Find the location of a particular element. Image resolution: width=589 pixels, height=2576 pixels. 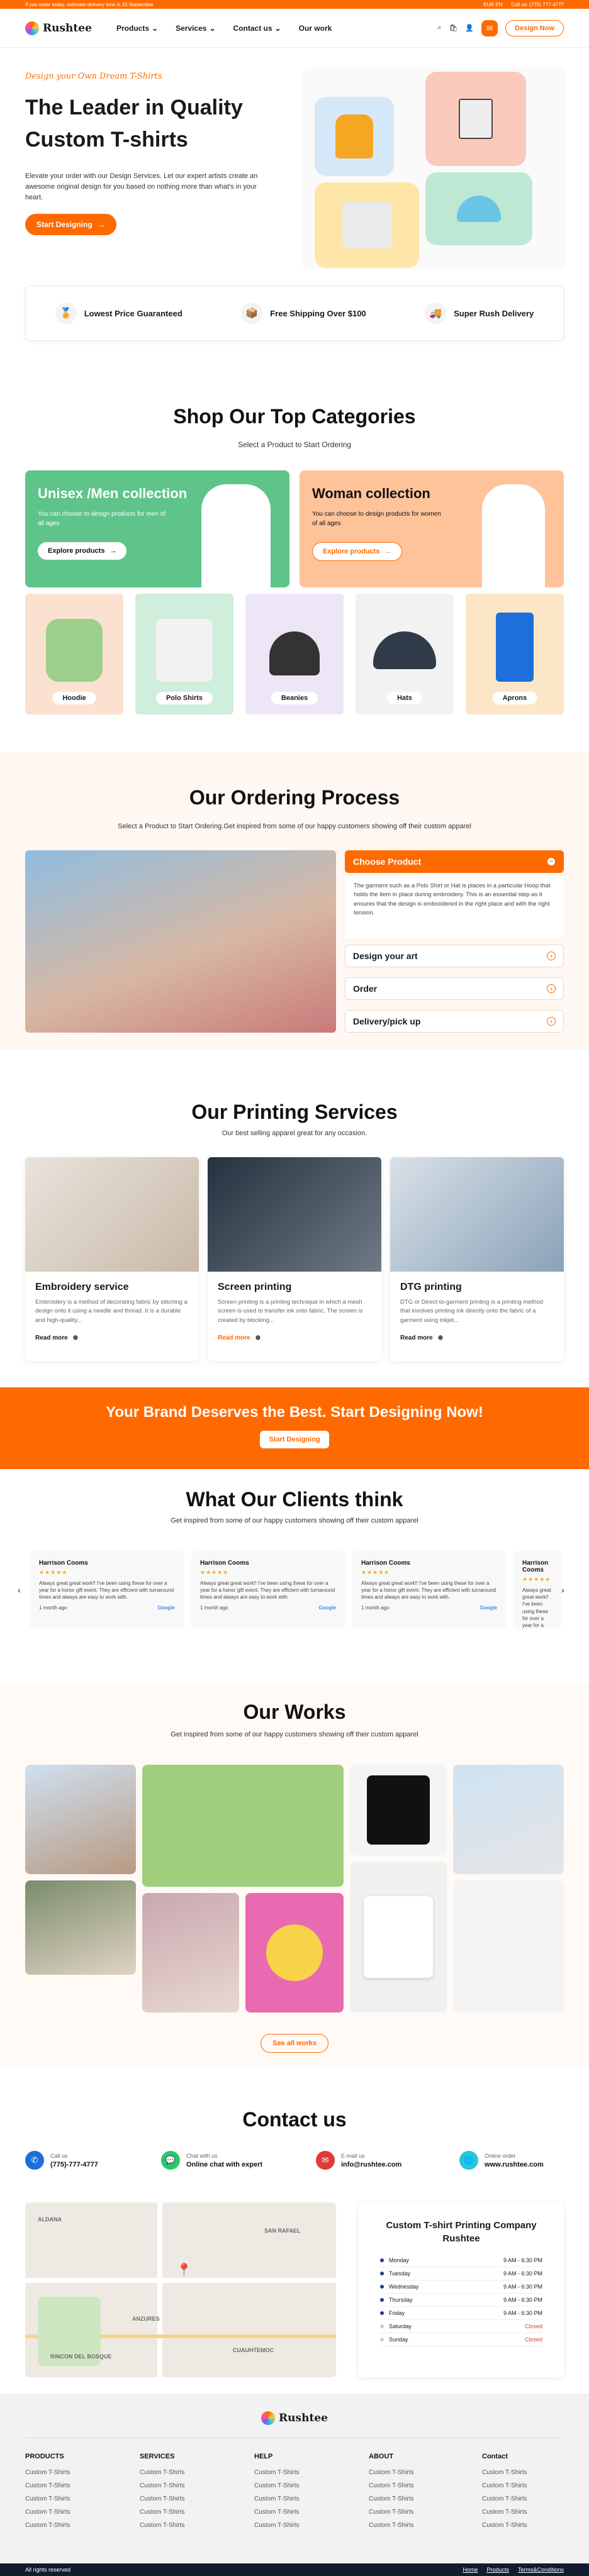

feature-rush-delivery: 🚚 Super Rush Delivery is located at coordinates (479, 313).